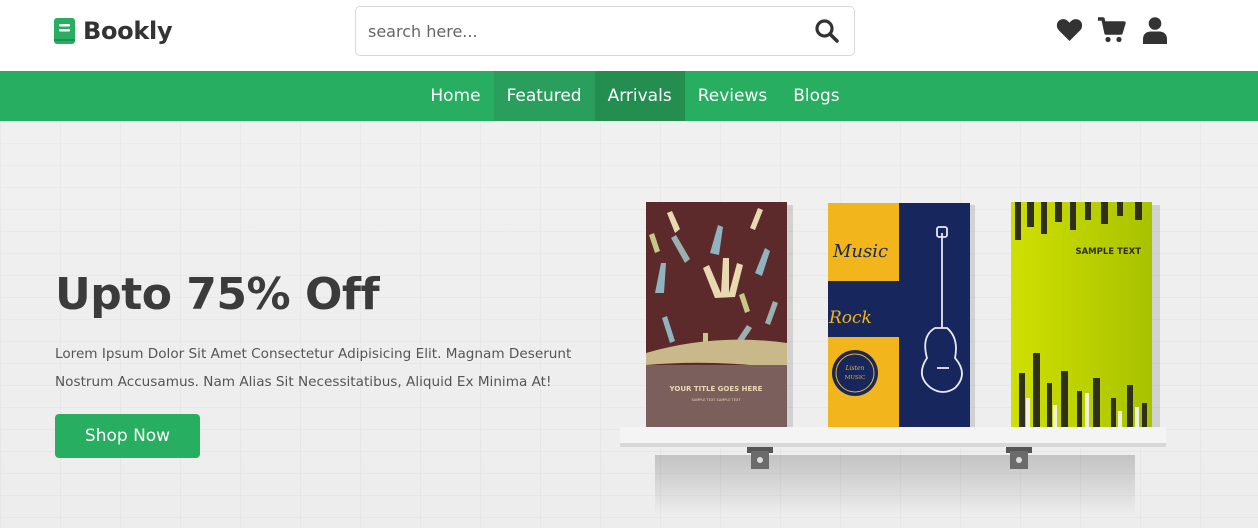 The height and width of the screenshot is (528, 1258). What do you see at coordinates (578, 31) in the screenshot?
I see `search-input` at bounding box center [578, 31].